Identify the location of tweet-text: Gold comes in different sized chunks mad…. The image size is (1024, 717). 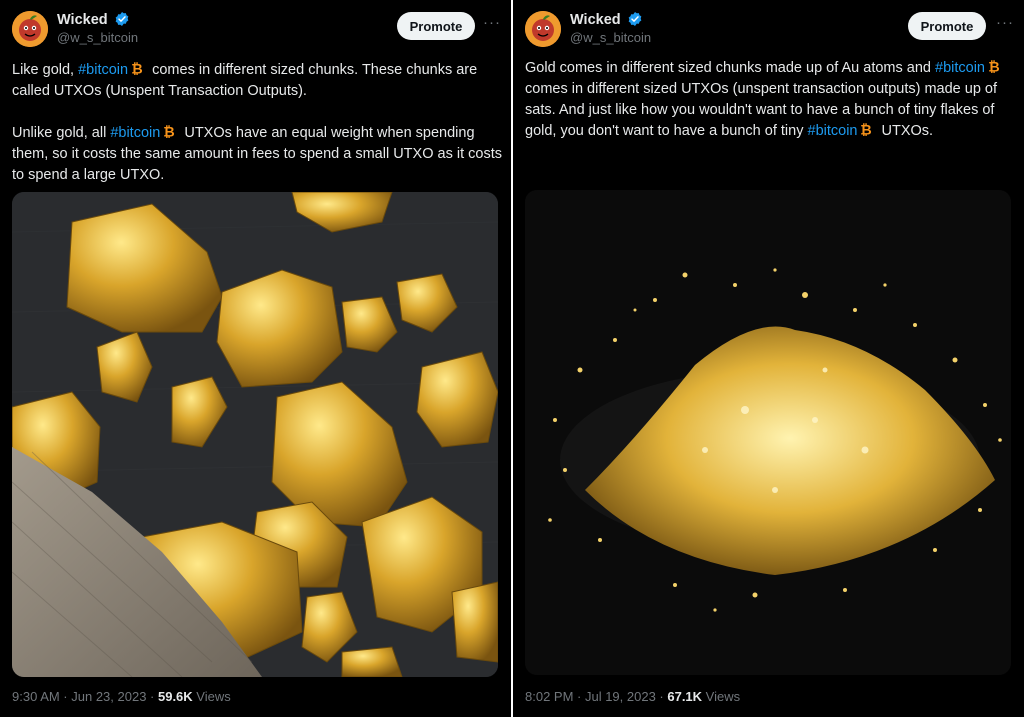
(767, 110).